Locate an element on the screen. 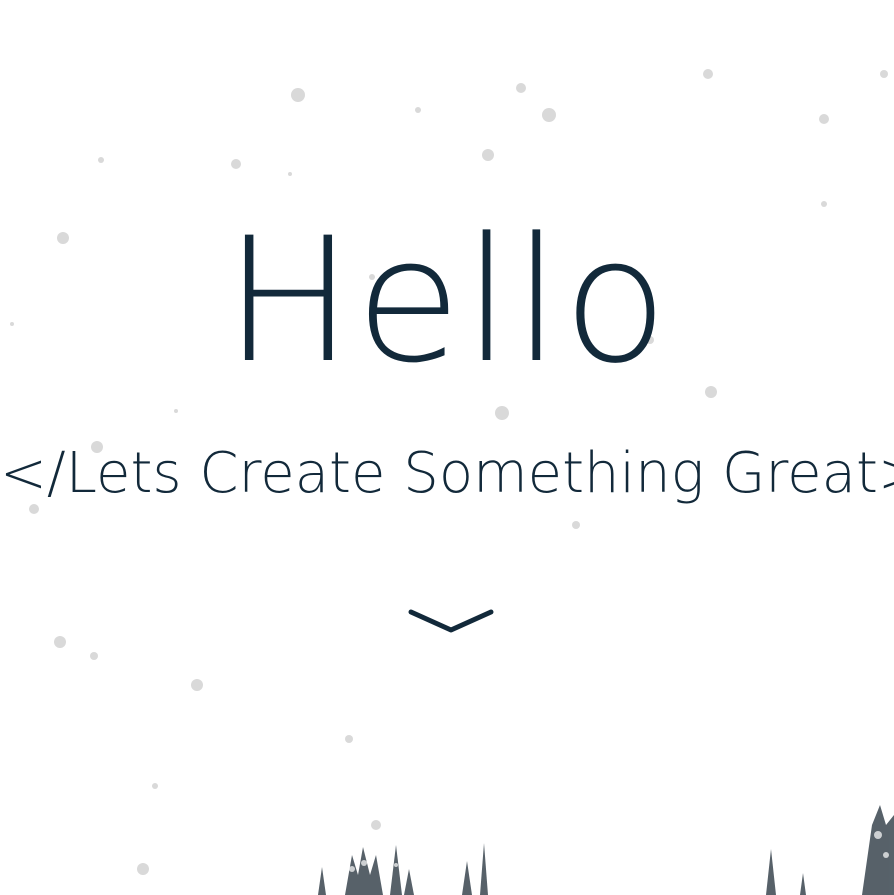 The height and width of the screenshot is (895, 894). scroll-down-button is located at coordinates (451, 620).